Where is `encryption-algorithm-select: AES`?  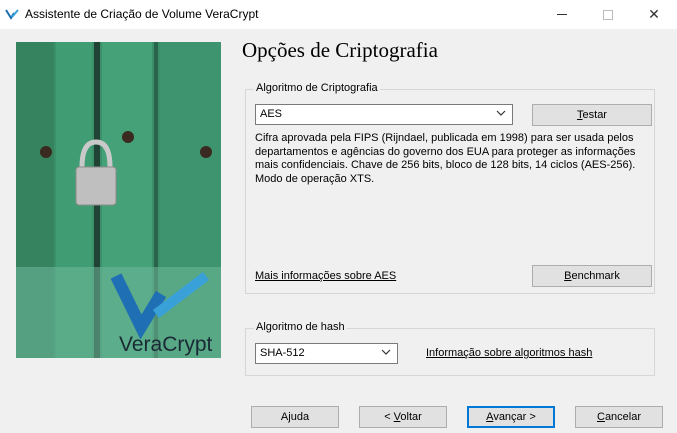
encryption-algorithm-select: AES is located at coordinates (384, 114).